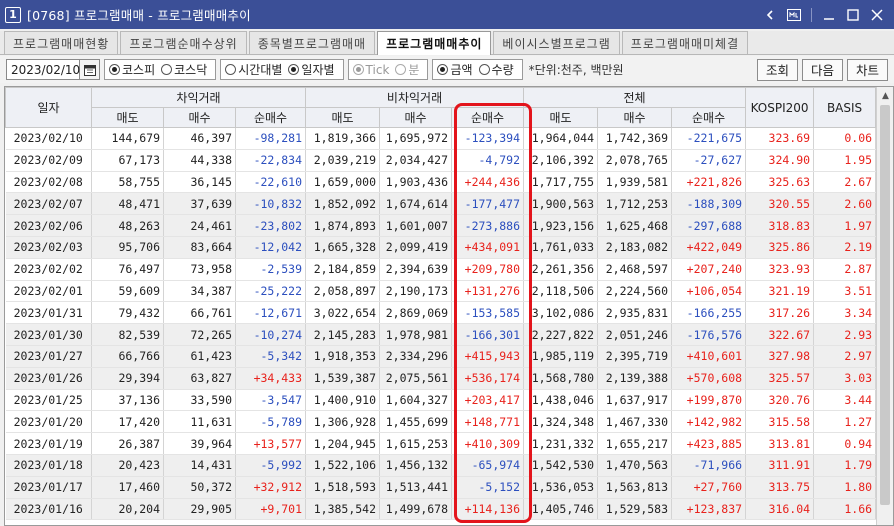  Describe the element at coordinates (13, 14) in the screenshot. I see `window-number-badge: 1` at that location.